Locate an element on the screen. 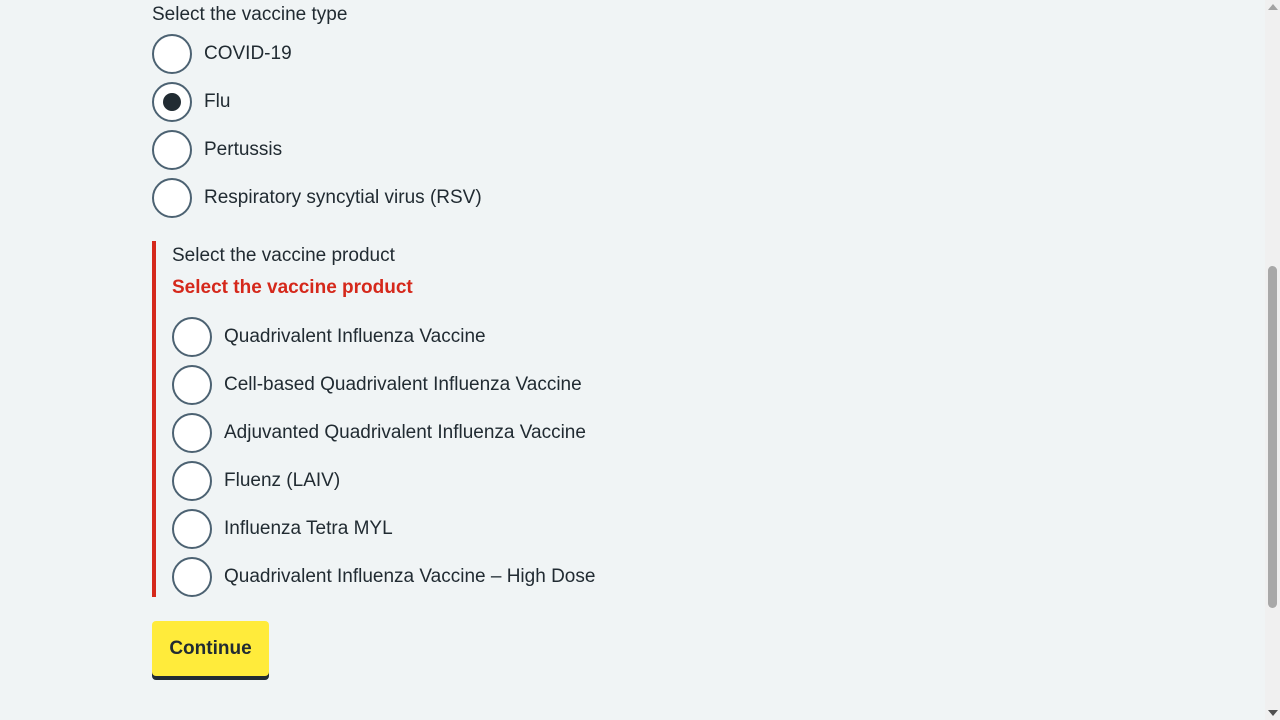  radio-flu: Flu is located at coordinates (191, 102).